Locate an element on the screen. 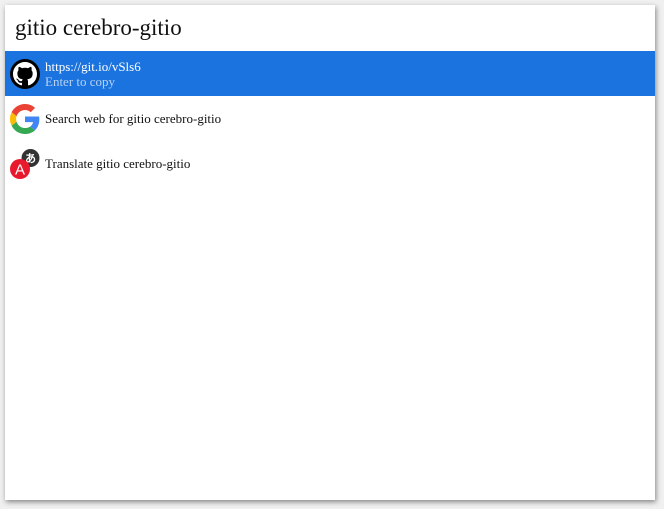  result-text: Translate gitio cerebro-gitio is located at coordinates (117, 163).